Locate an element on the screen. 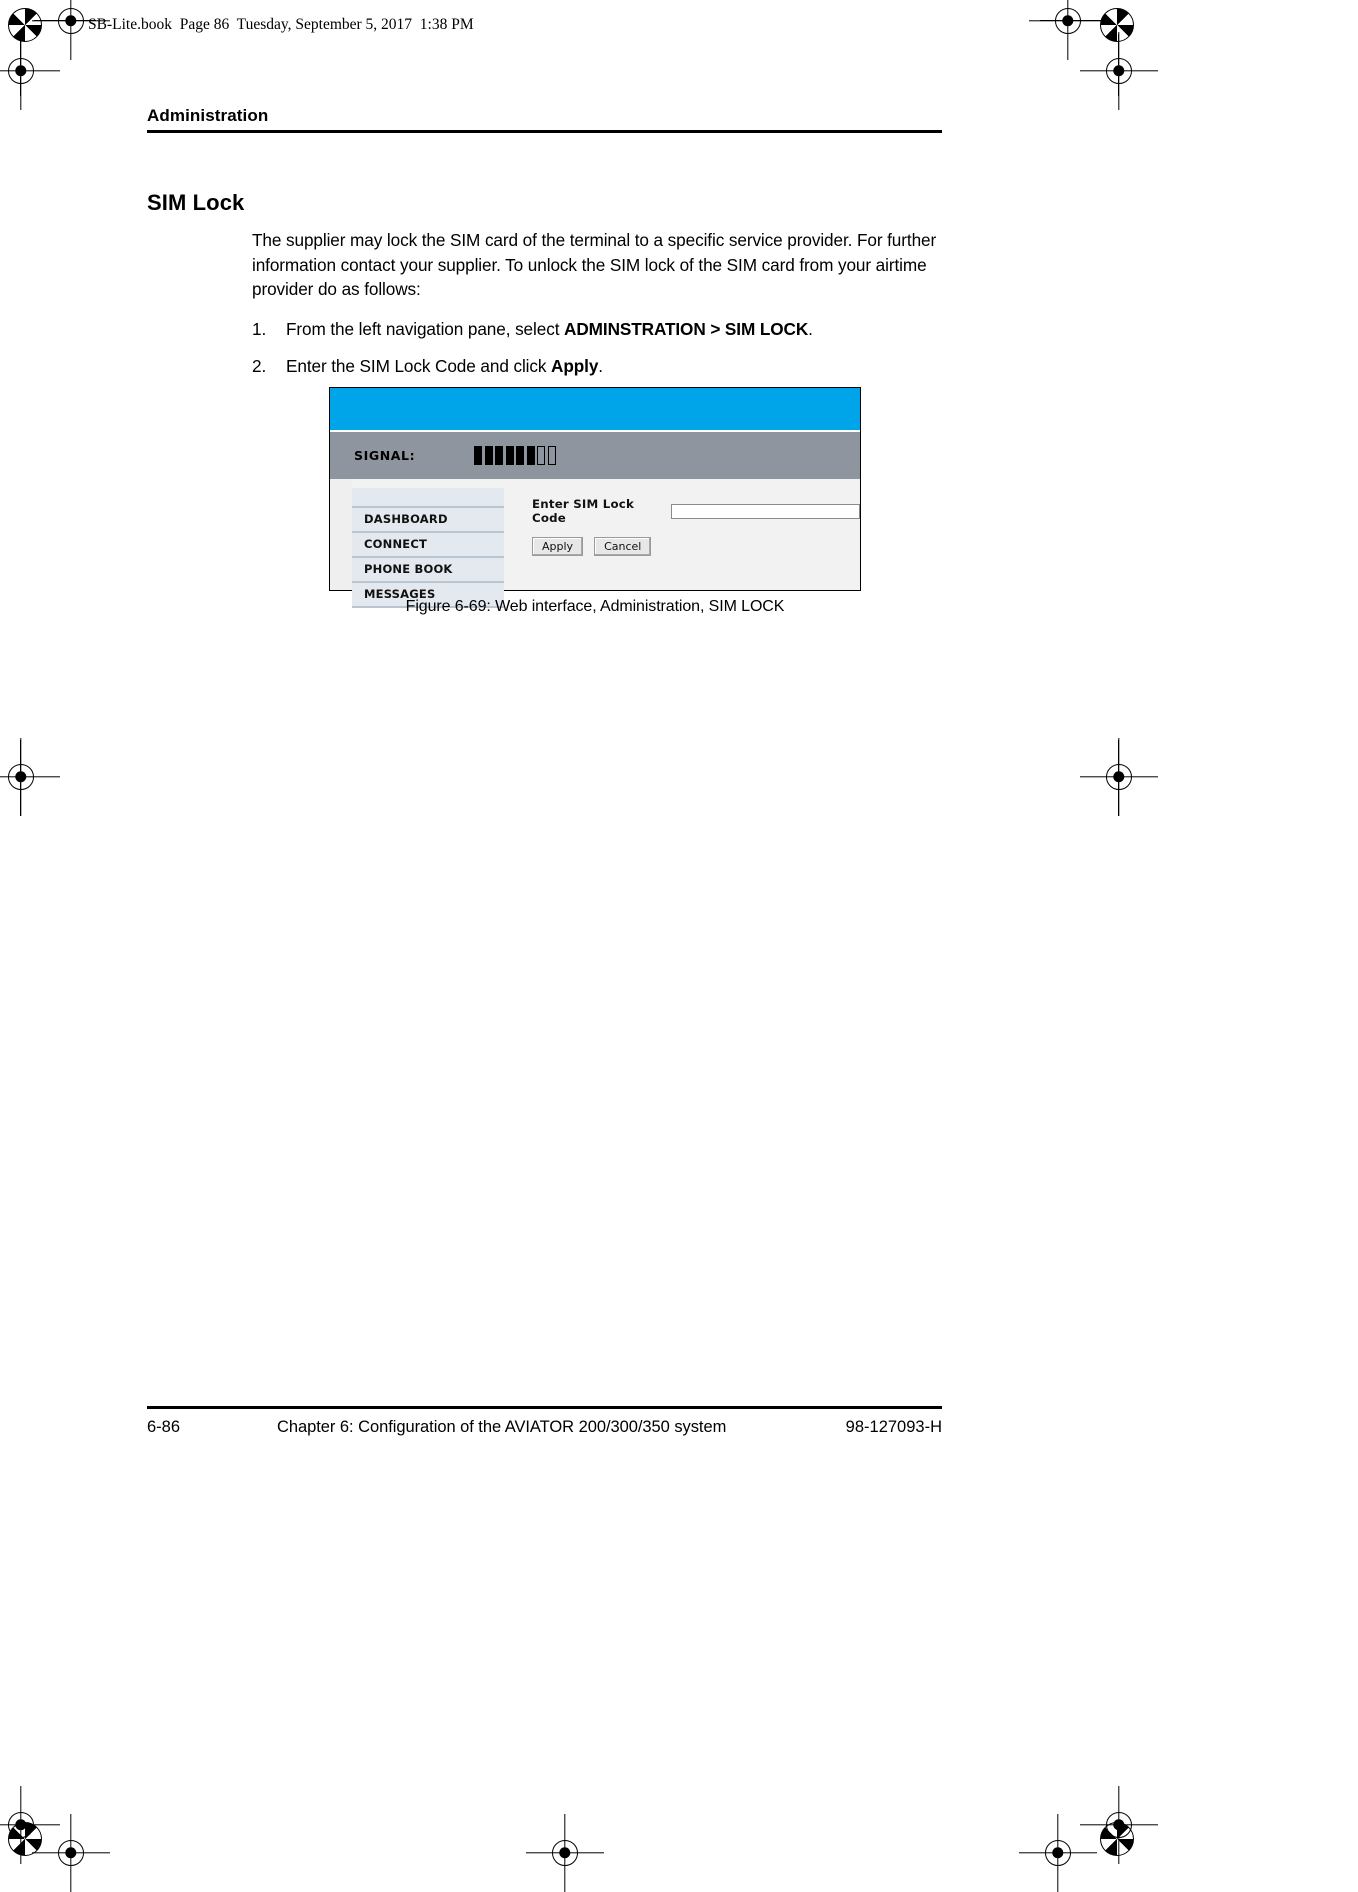 This screenshot has height=1892, width=1358. crop-line-right-middle is located at coordinates (1119, 778).